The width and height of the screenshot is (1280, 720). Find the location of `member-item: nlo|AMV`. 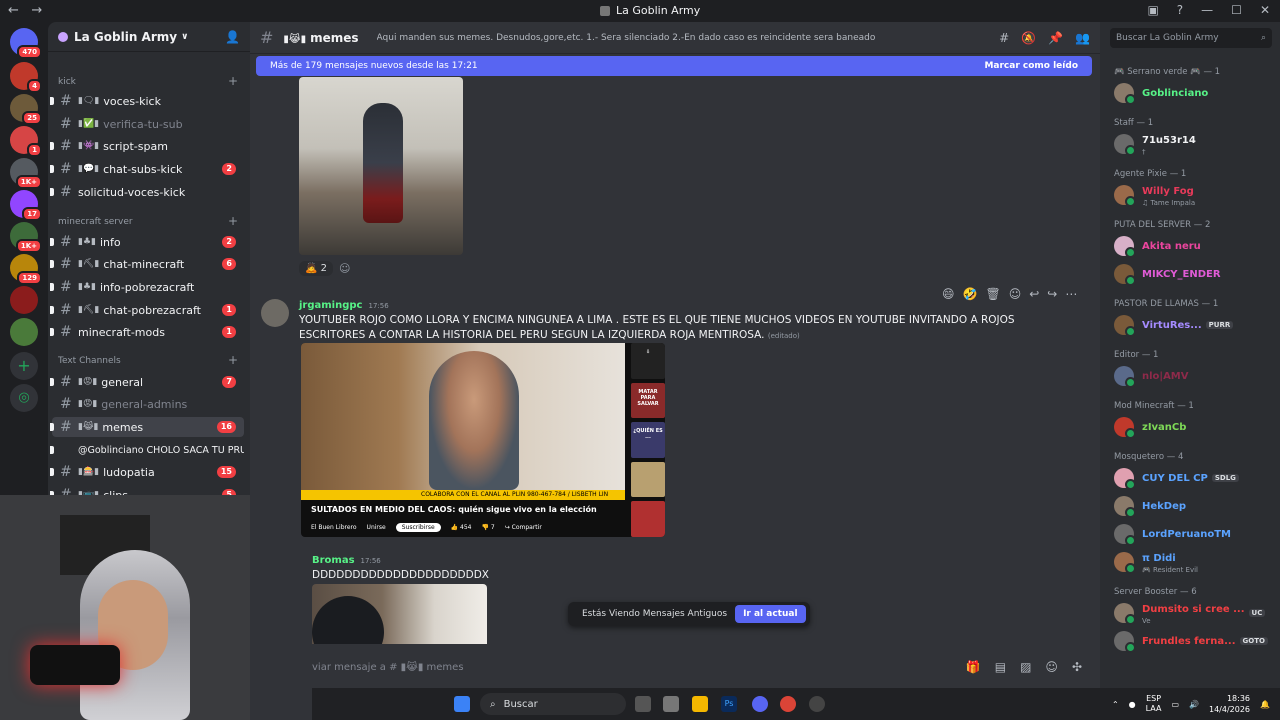

member-item: nlo|AMV is located at coordinates (1194, 376).